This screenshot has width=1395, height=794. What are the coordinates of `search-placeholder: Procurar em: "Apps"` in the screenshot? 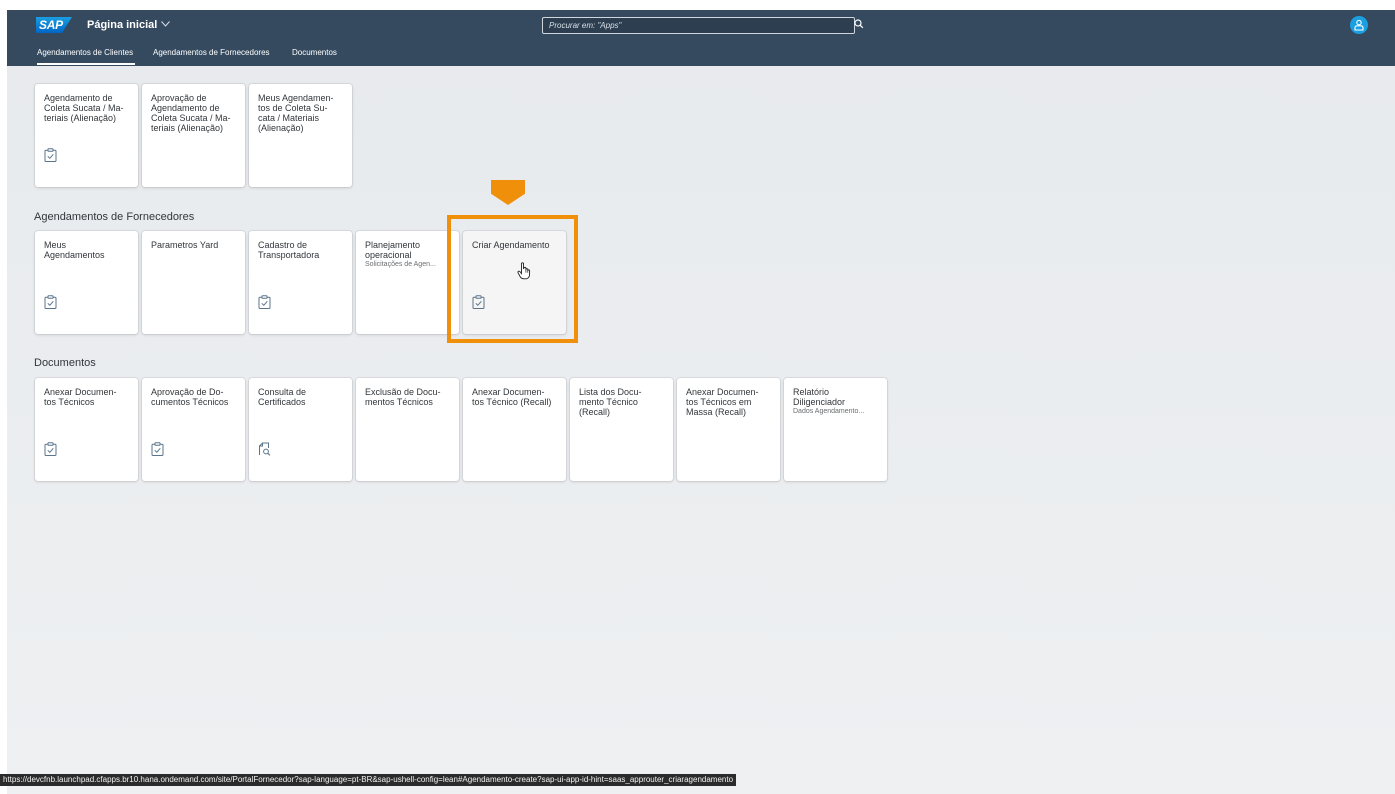 It's located at (585, 25).